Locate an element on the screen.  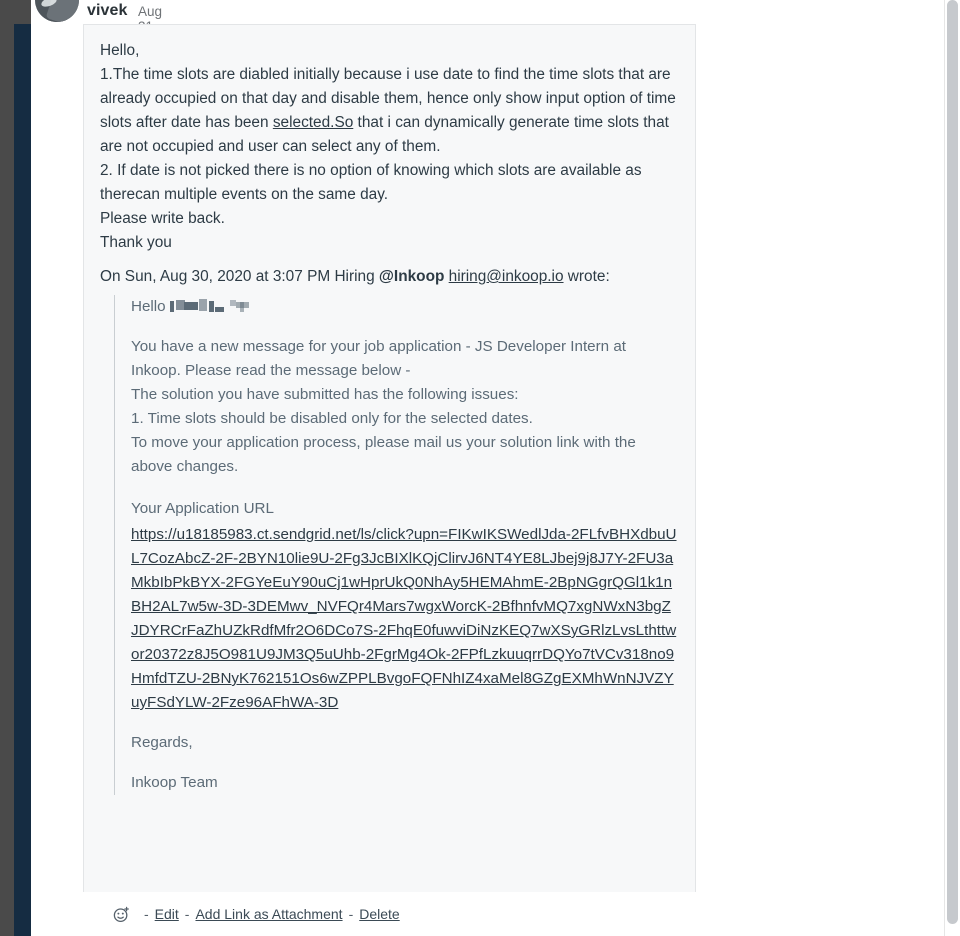
quoted-signoff-2: Inkoop Team is located at coordinates (174, 782).